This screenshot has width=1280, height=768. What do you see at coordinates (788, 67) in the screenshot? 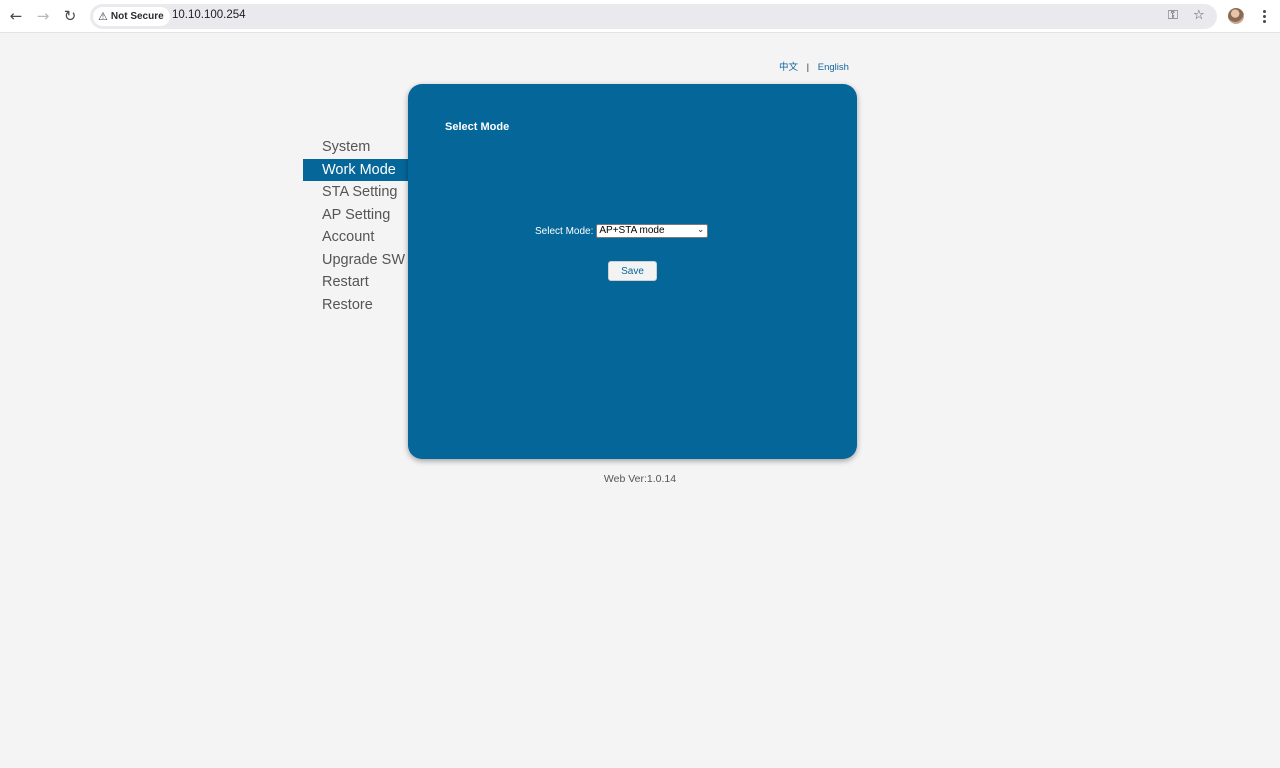
I see `lang-chinese-link: 中文` at bounding box center [788, 67].